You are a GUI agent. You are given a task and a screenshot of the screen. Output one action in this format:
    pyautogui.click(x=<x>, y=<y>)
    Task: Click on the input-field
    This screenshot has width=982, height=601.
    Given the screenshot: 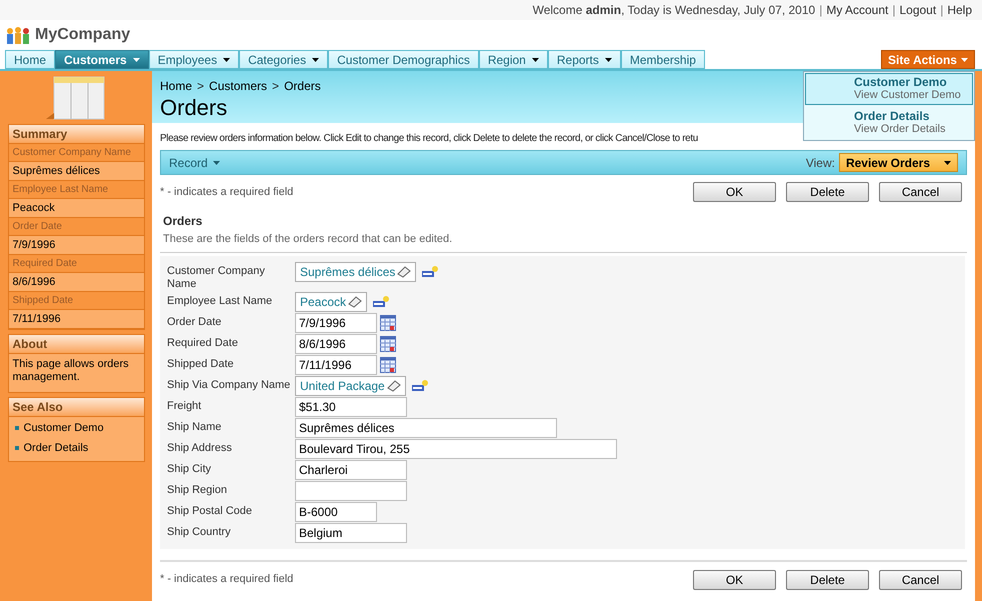 What is the action you would take?
    pyautogui.click(x=351, y=490)
    